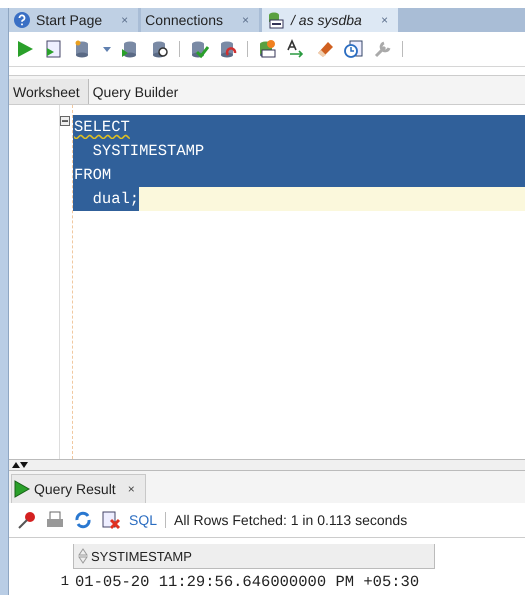 The image size is (525, 595). What do you see at coordinates (55, 520) in the screenshot?
I see `printer-icon` at bounding box center [55, 520].